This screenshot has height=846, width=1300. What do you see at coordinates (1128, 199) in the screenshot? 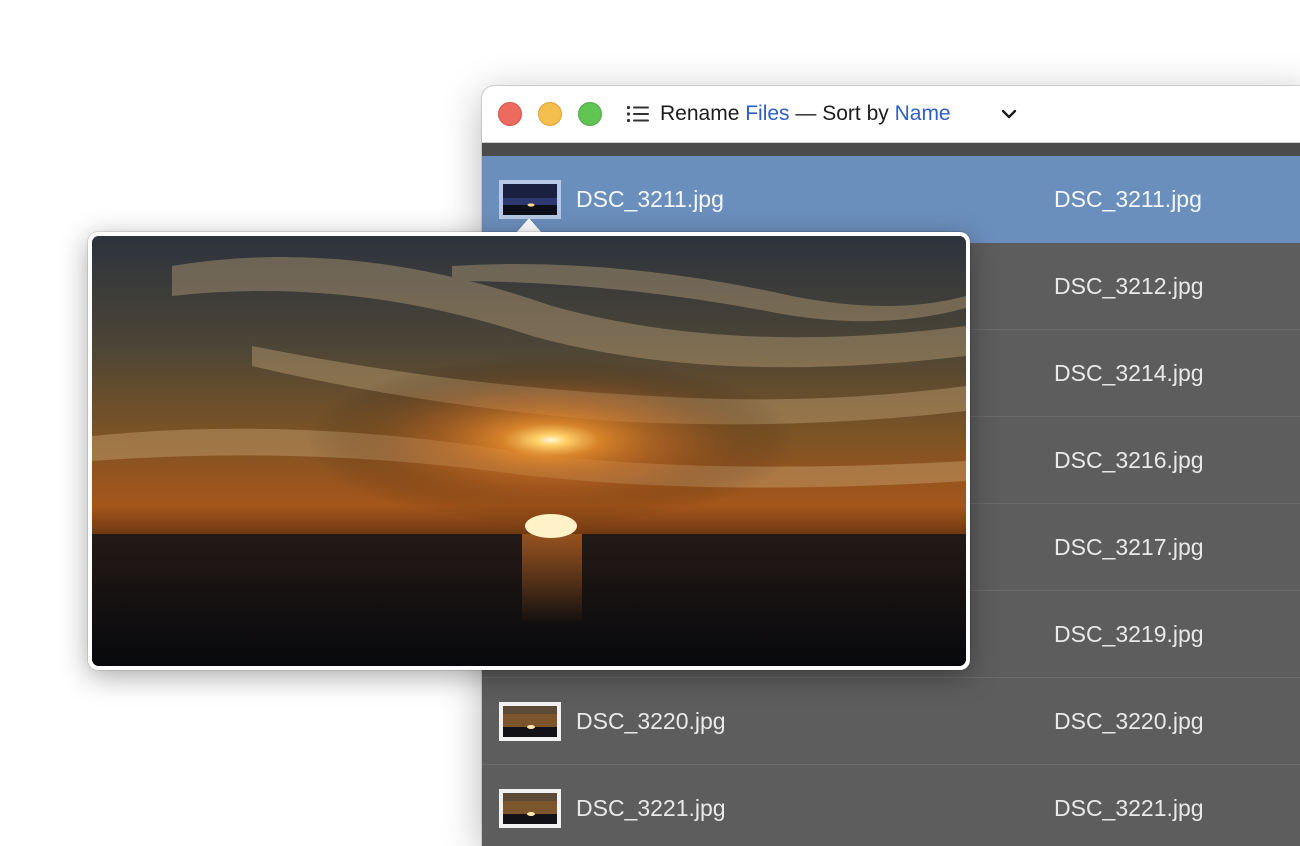
I see `new-filename: DSC_3211.jpg` at bounding box center [1128, 199].